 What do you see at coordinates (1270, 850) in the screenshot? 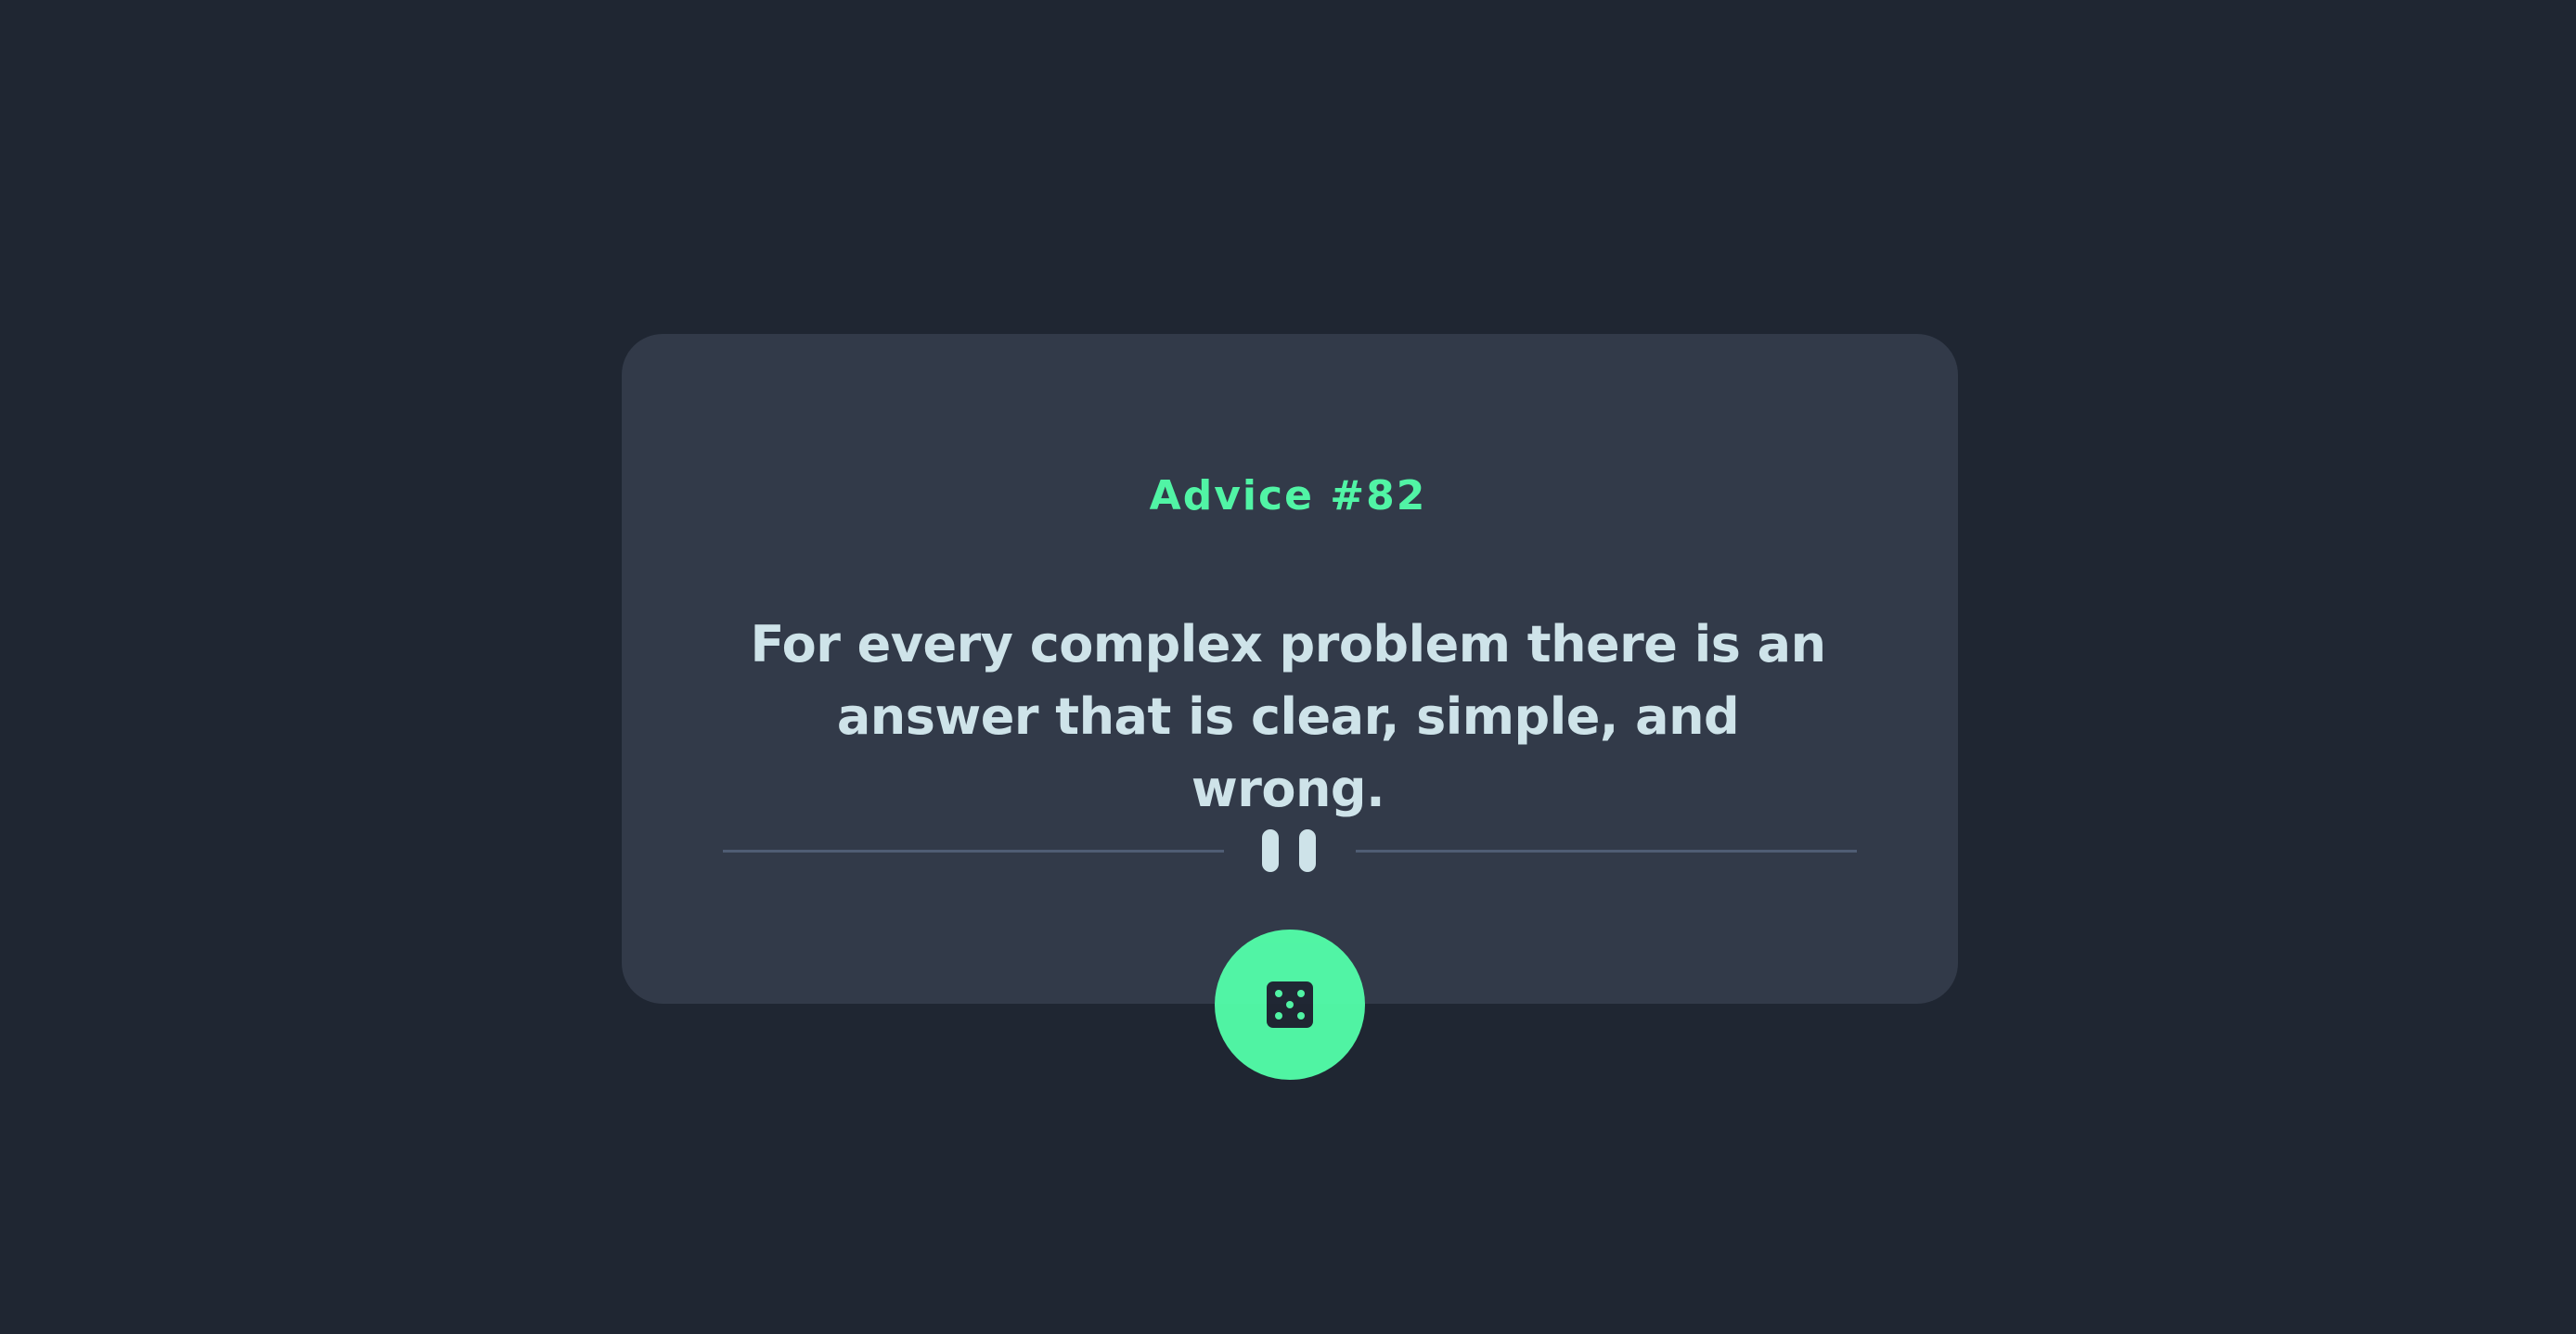
I see `pause-bar-left` at bounding box center [1270, 850].